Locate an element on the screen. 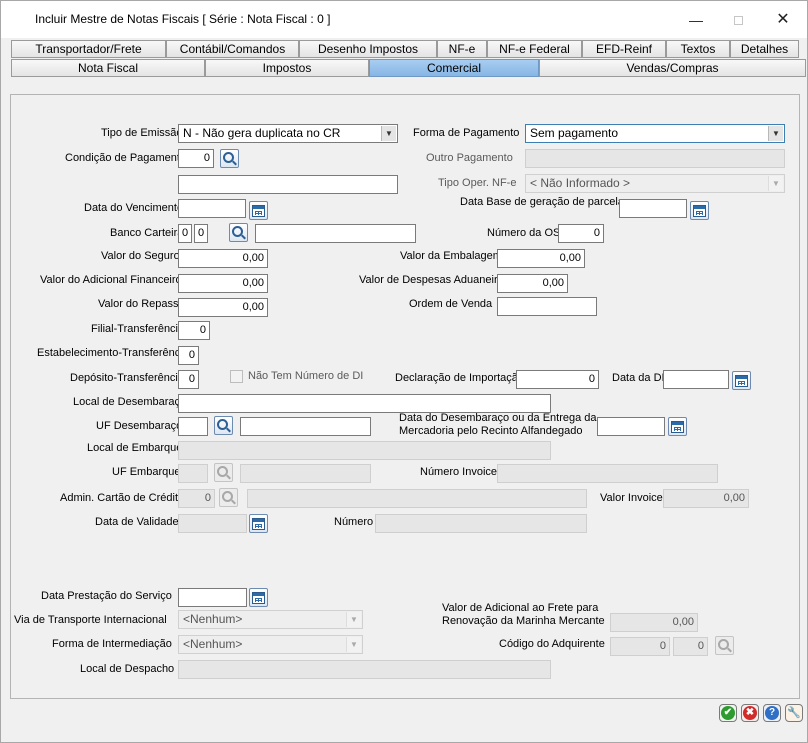 The image size is (808, 743). local-embarque-input is located at coordinates (364, 450).